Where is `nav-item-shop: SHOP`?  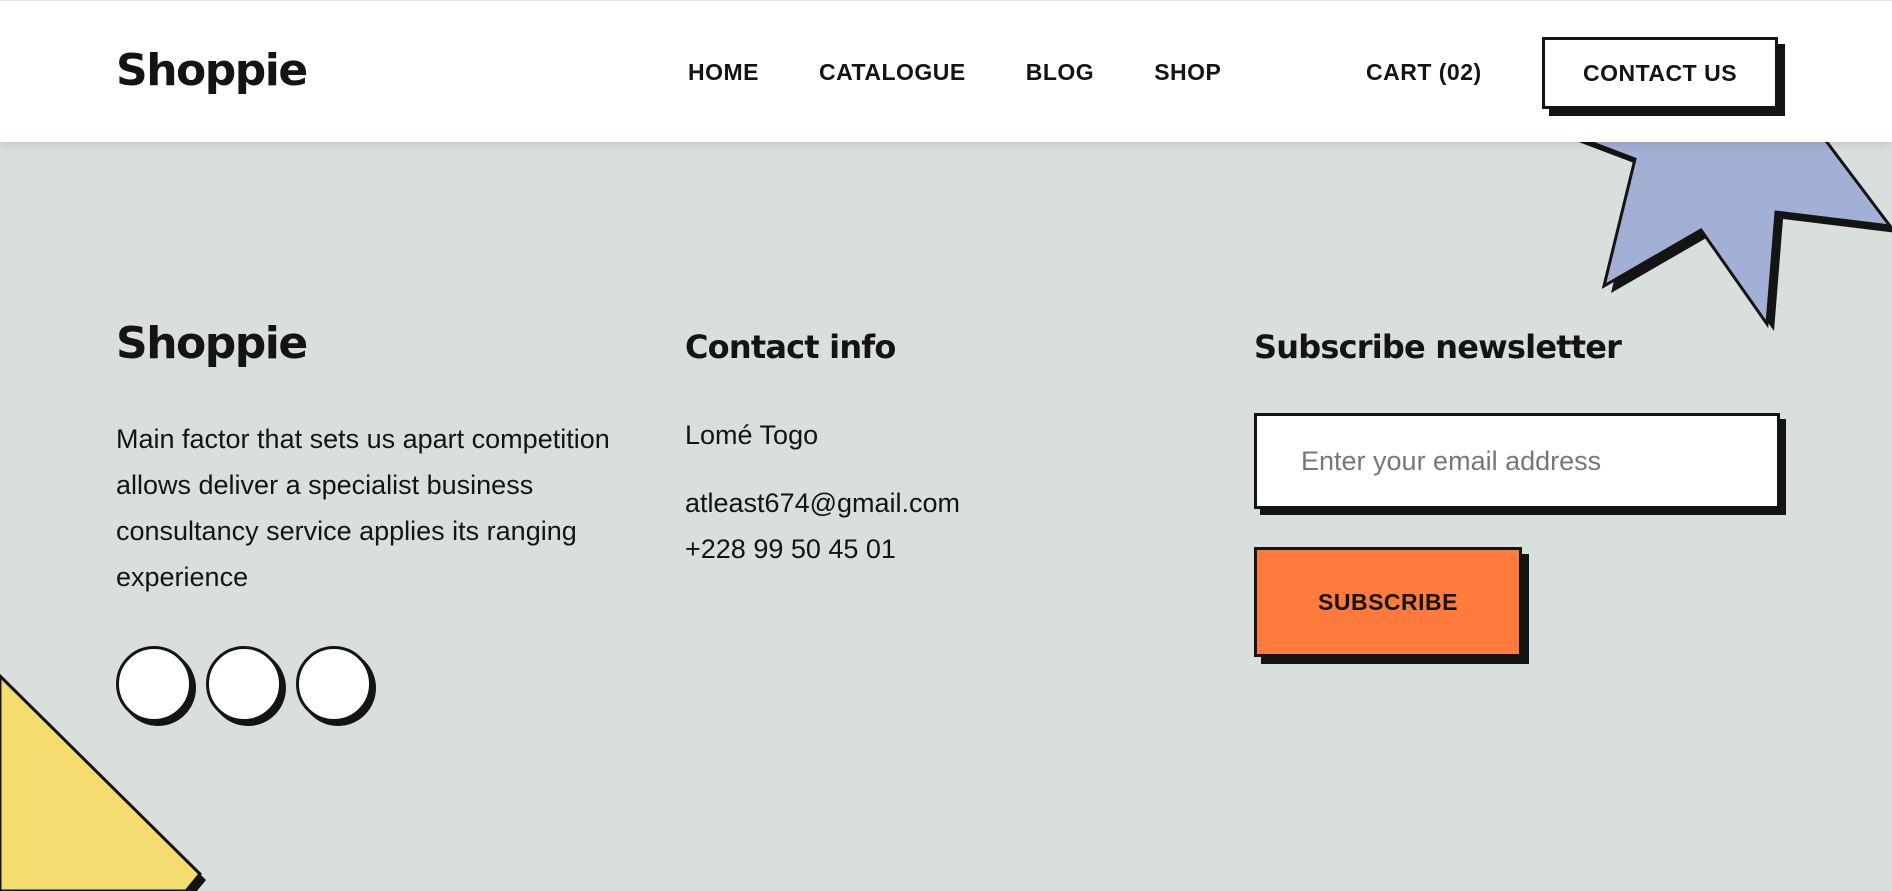
nav-item-shop: SHOP is located at coordinates (1187, 72).